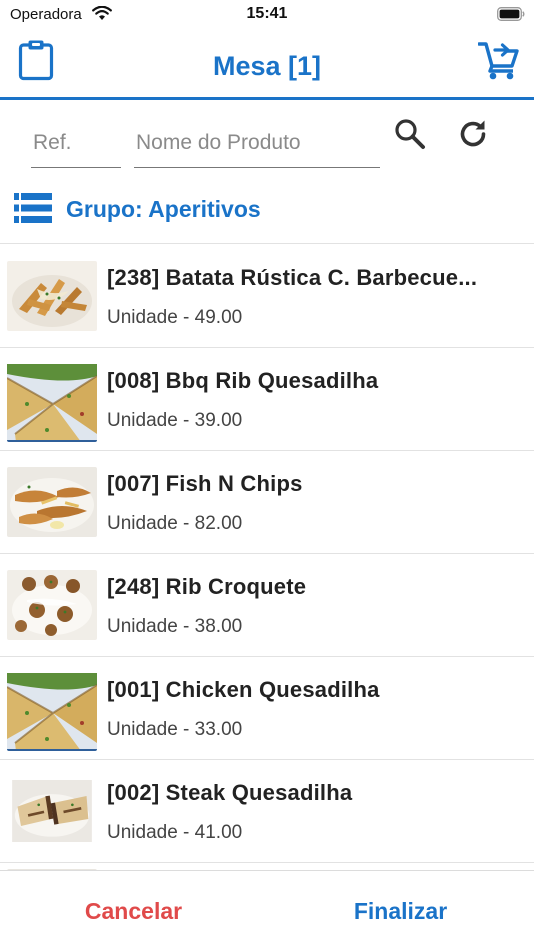  I want to click on clock: 15:41, so click(267, 13).